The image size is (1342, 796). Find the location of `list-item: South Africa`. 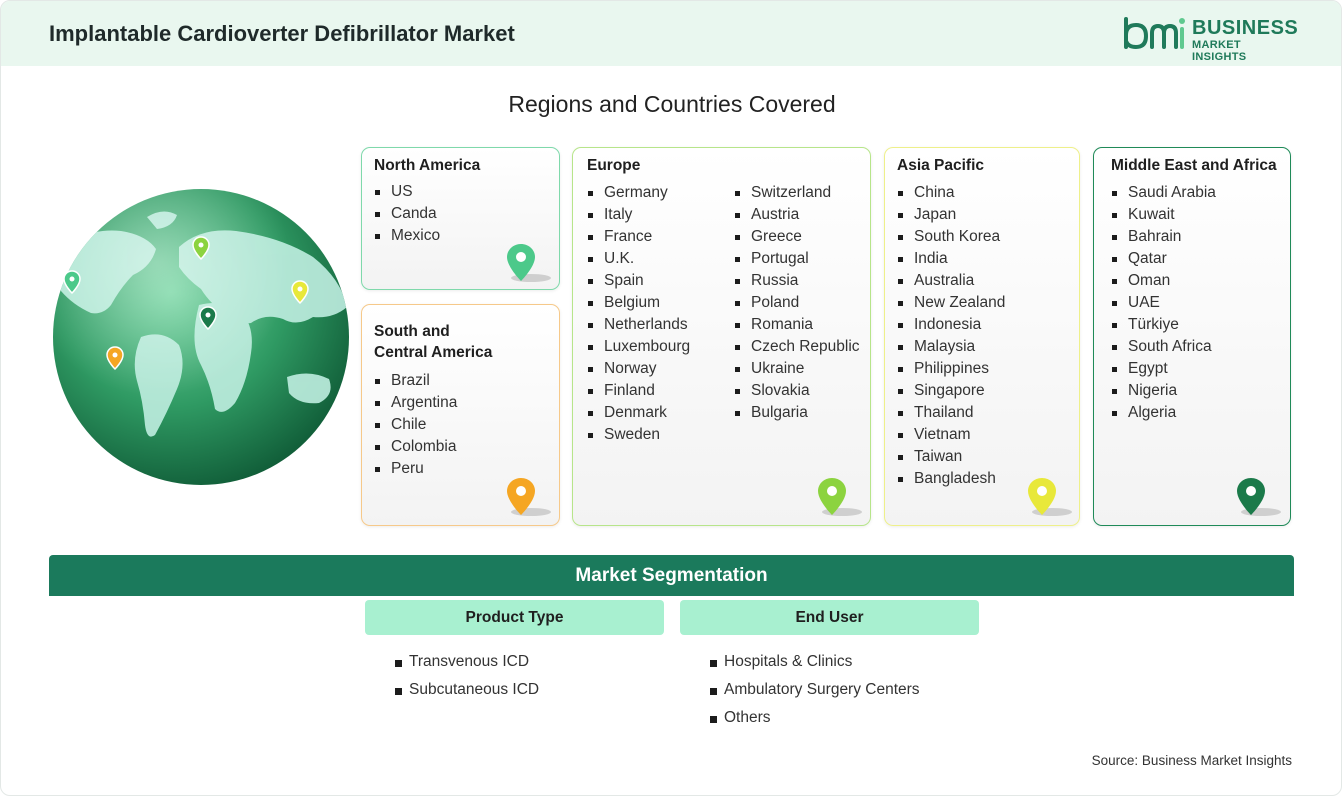

list-item: South Africa is located at coordinates (1163, 347).